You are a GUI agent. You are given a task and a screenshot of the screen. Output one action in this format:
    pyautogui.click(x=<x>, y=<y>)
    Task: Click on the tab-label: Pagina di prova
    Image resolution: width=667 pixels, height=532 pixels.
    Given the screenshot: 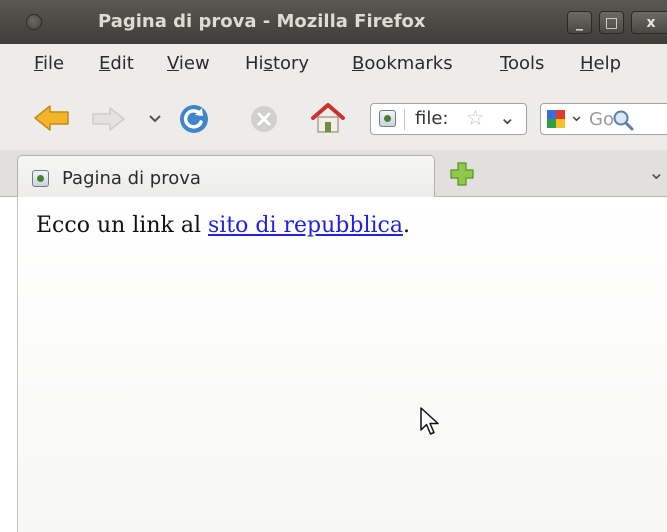 What is the action you would take?
    pyautogui.click(x=131, y=178)
    